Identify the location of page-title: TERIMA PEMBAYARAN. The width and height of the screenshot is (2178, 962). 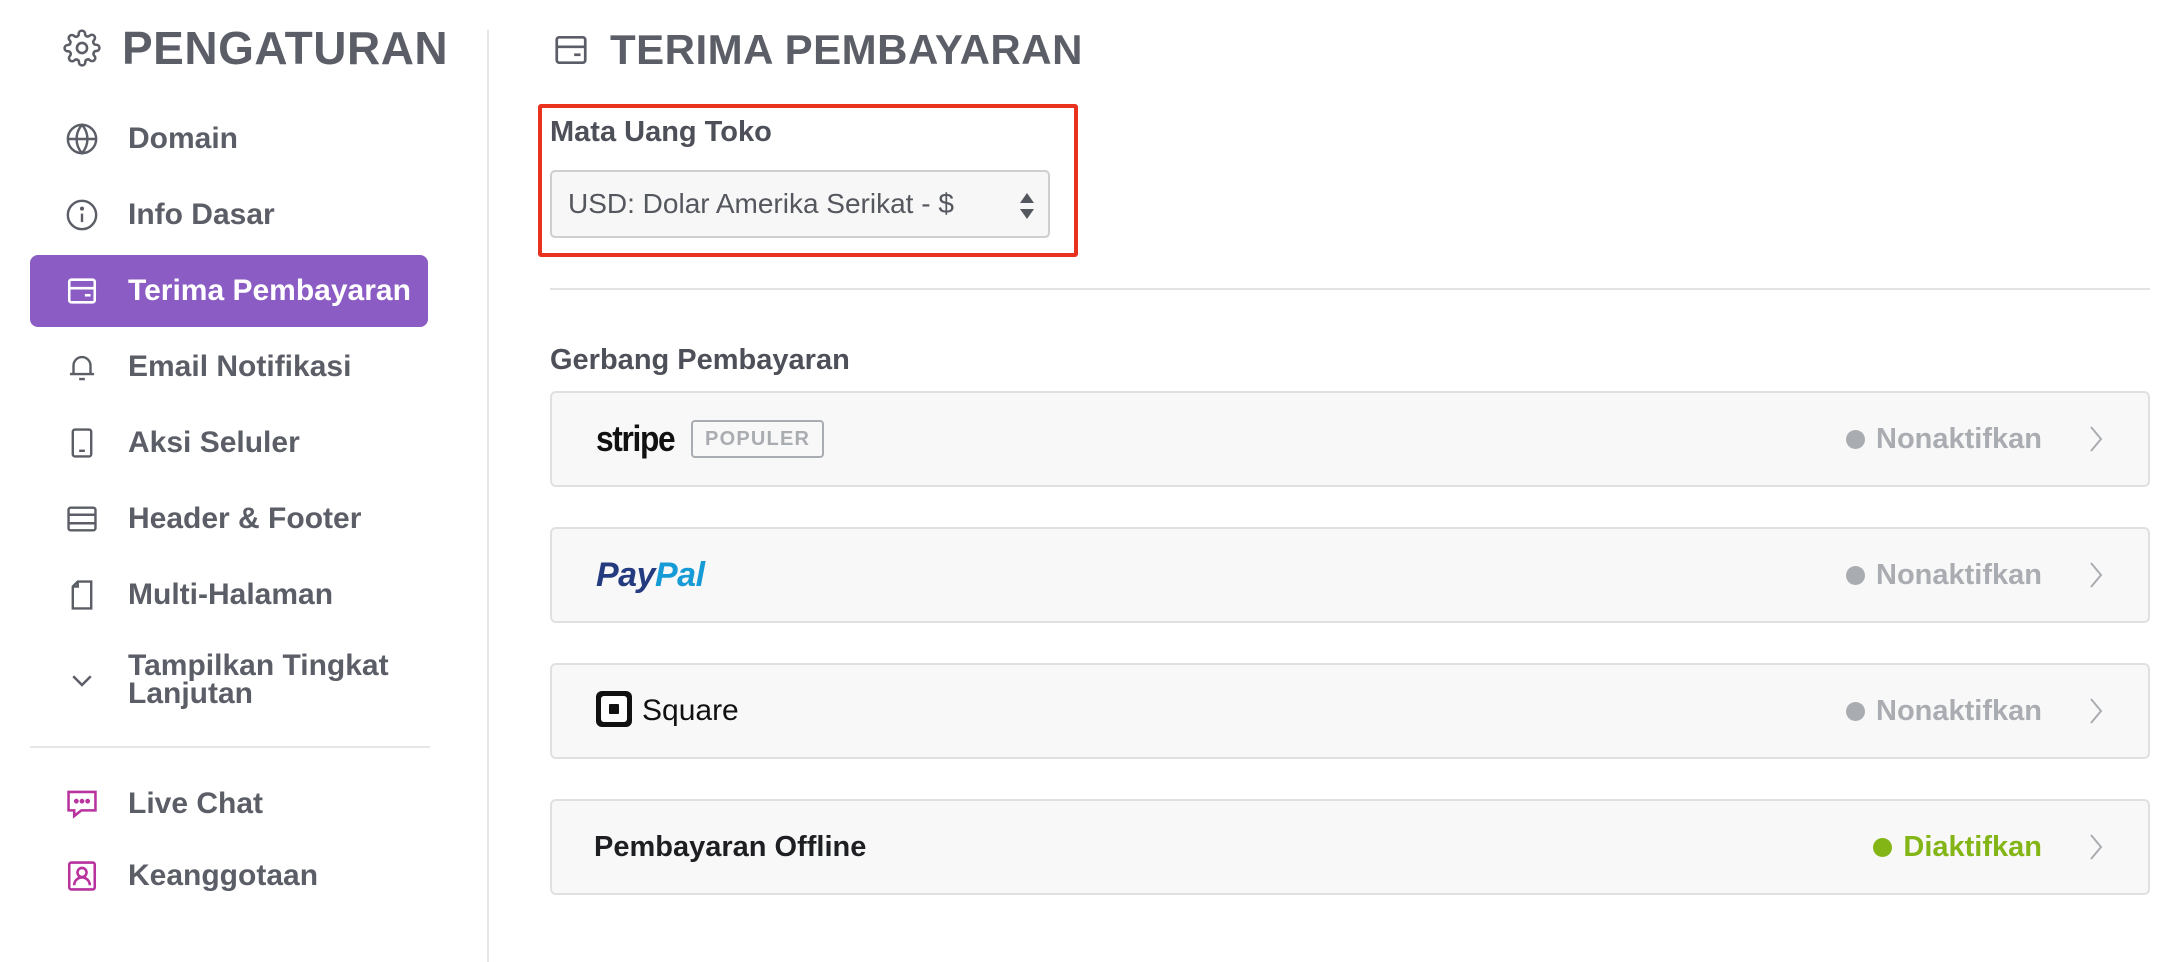
(816, 50).